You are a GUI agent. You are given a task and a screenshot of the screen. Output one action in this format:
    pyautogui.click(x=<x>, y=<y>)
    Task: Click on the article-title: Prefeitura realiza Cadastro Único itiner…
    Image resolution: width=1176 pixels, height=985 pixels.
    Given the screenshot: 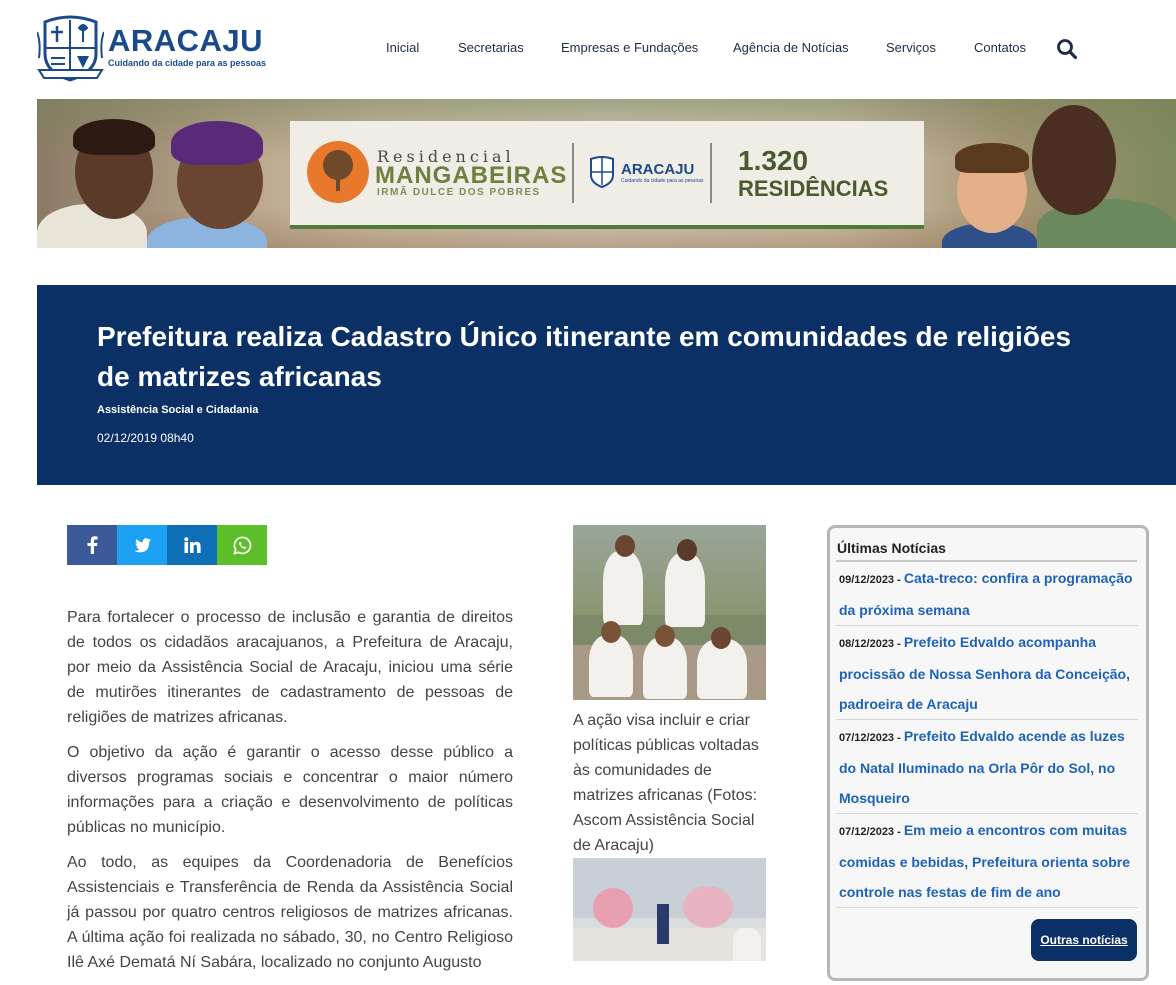 What is the action you would take?
    pyautogui.click(x=584, y=356)
    